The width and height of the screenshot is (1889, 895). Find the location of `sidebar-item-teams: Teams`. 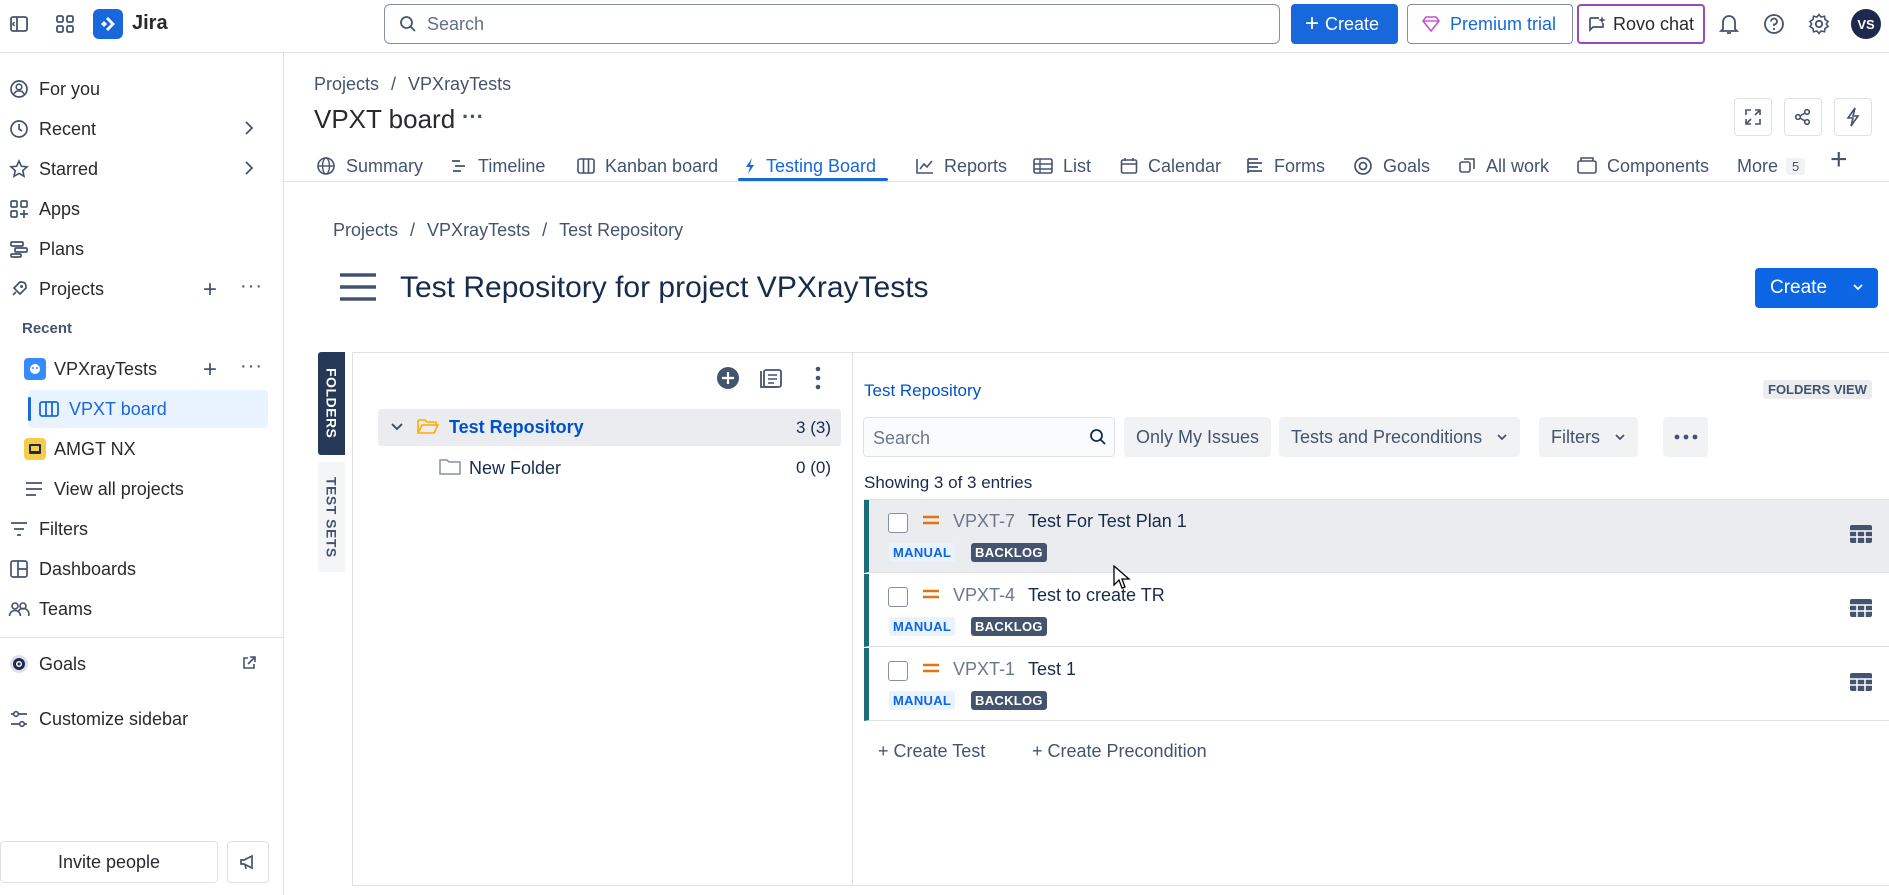

sidebar-item-teams: Teams is located at coordinates (142, 609).